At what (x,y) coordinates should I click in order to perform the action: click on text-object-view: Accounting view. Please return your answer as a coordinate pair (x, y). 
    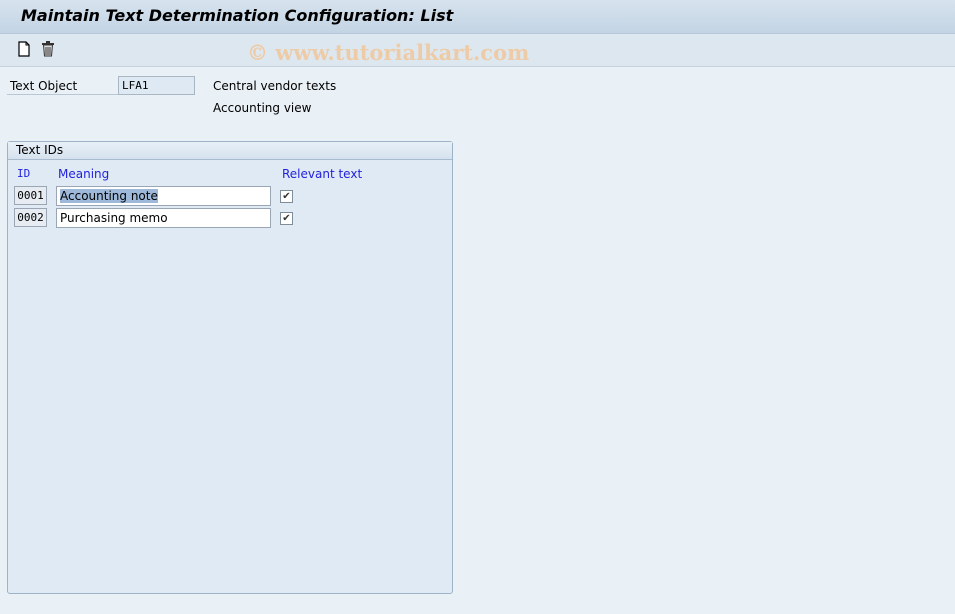
    Looking at the image, I should click on (262, 108).